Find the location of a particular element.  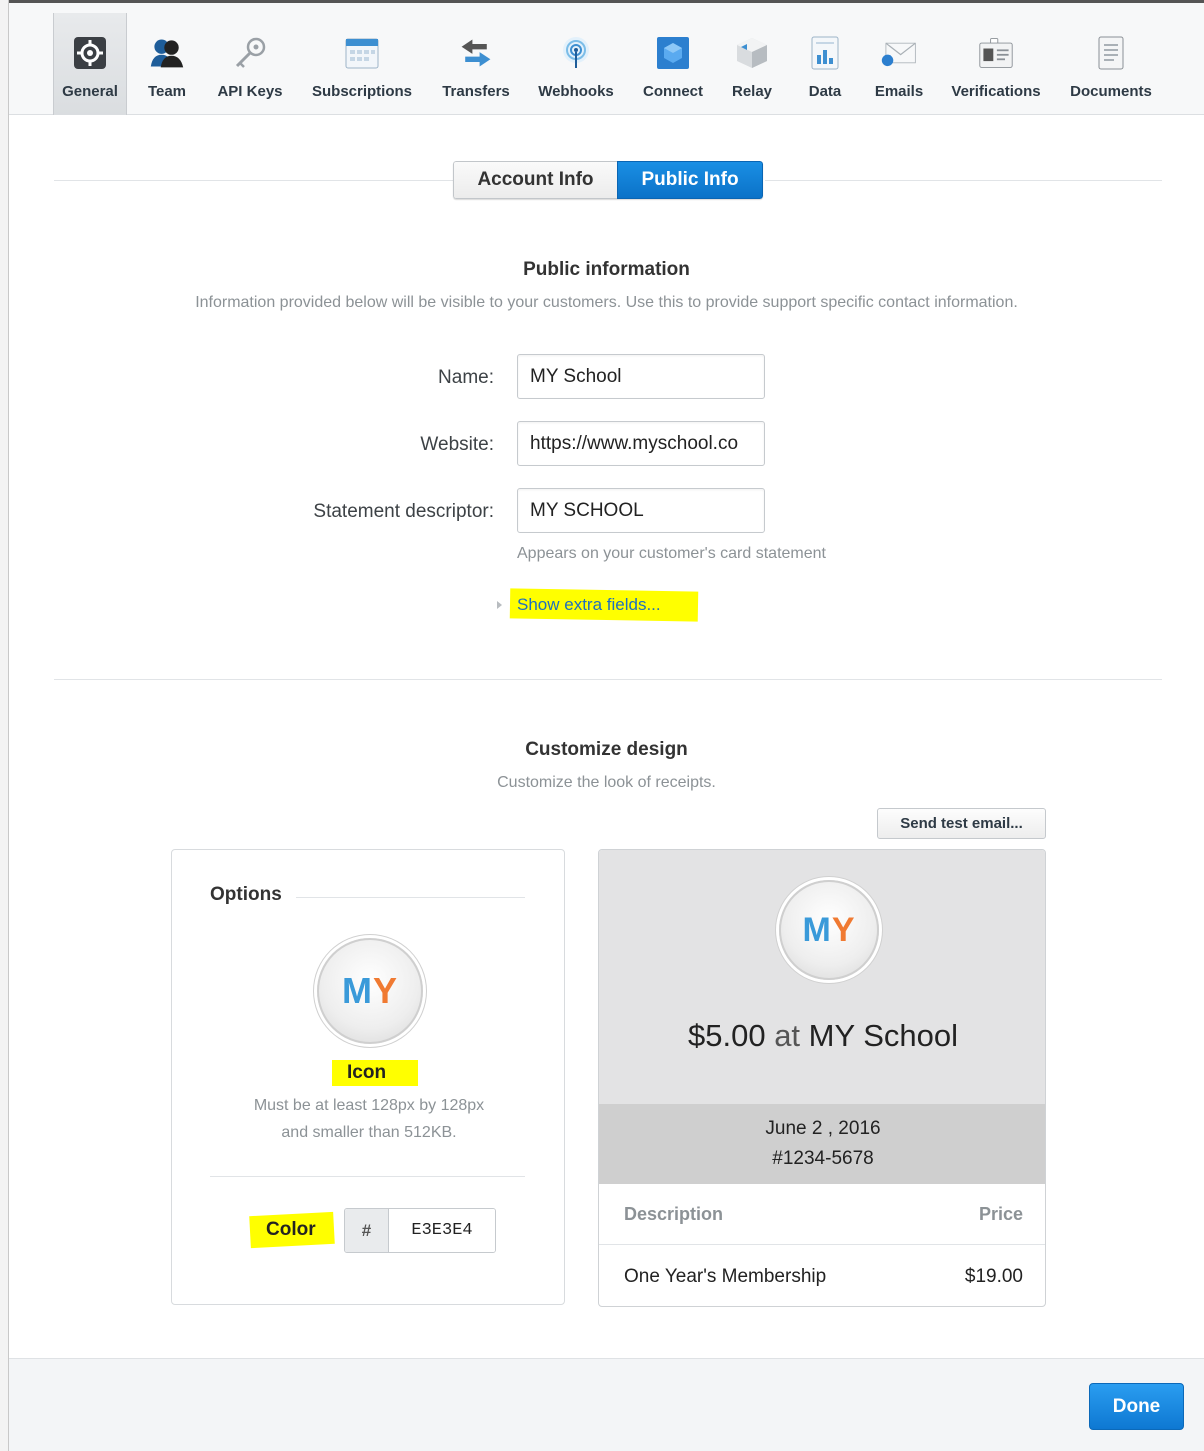

color-hex-field: E3E3E4 is located at coordinates (442, 1230).